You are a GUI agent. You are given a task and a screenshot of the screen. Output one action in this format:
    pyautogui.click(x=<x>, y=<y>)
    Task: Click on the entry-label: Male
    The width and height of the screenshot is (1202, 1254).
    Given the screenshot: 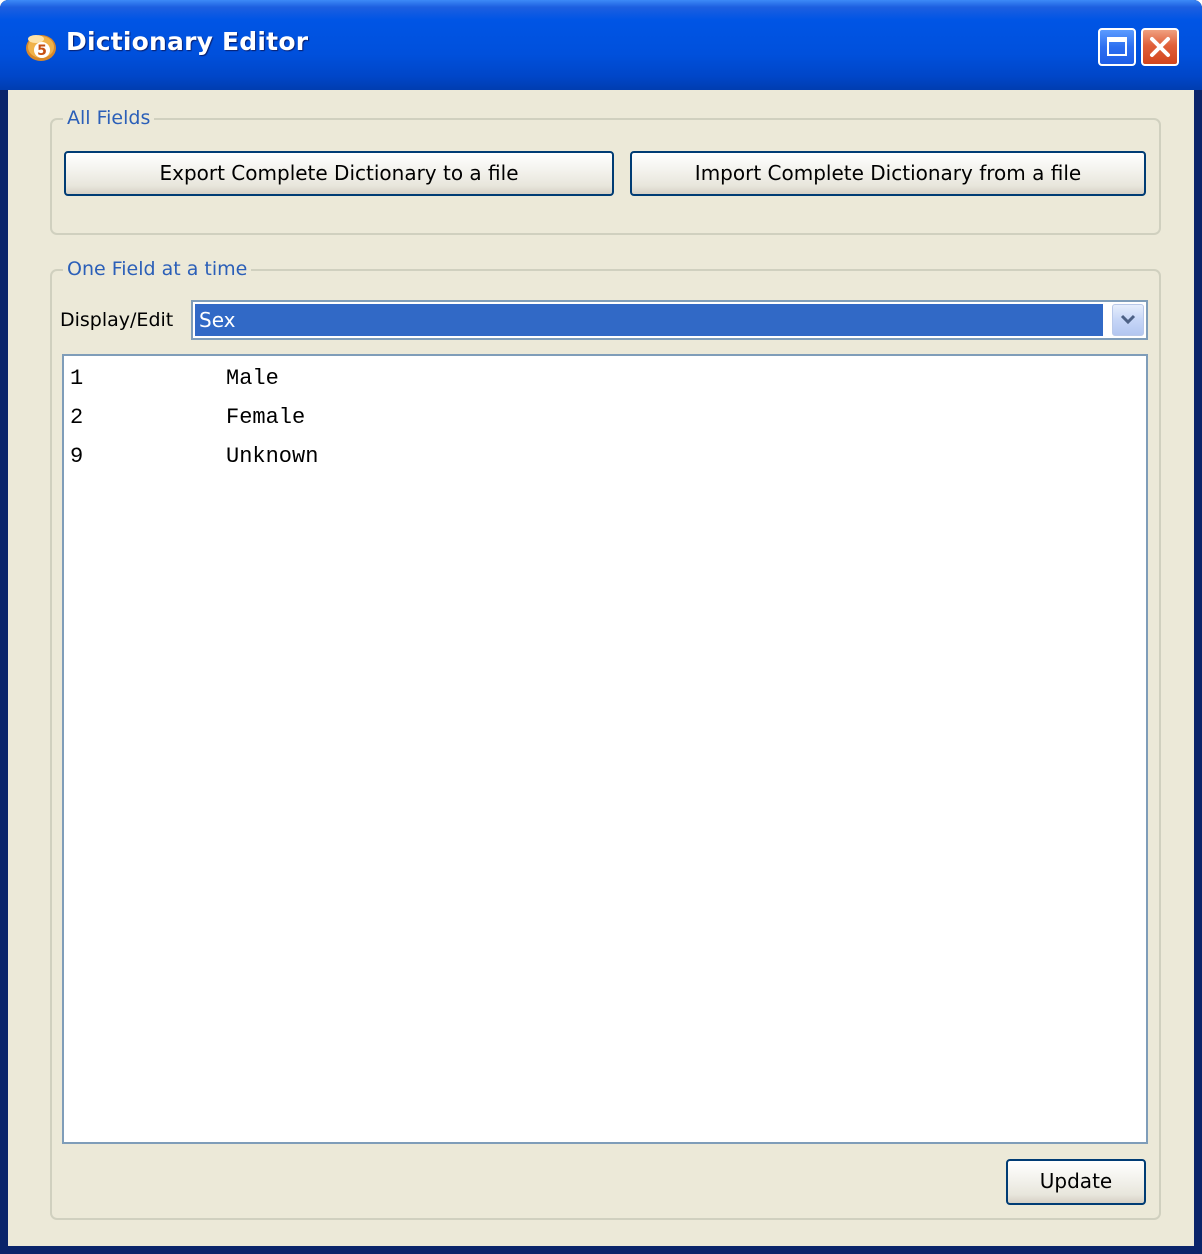 What is the action you would take?
    pyautogui.click(x=252, y=378)
    